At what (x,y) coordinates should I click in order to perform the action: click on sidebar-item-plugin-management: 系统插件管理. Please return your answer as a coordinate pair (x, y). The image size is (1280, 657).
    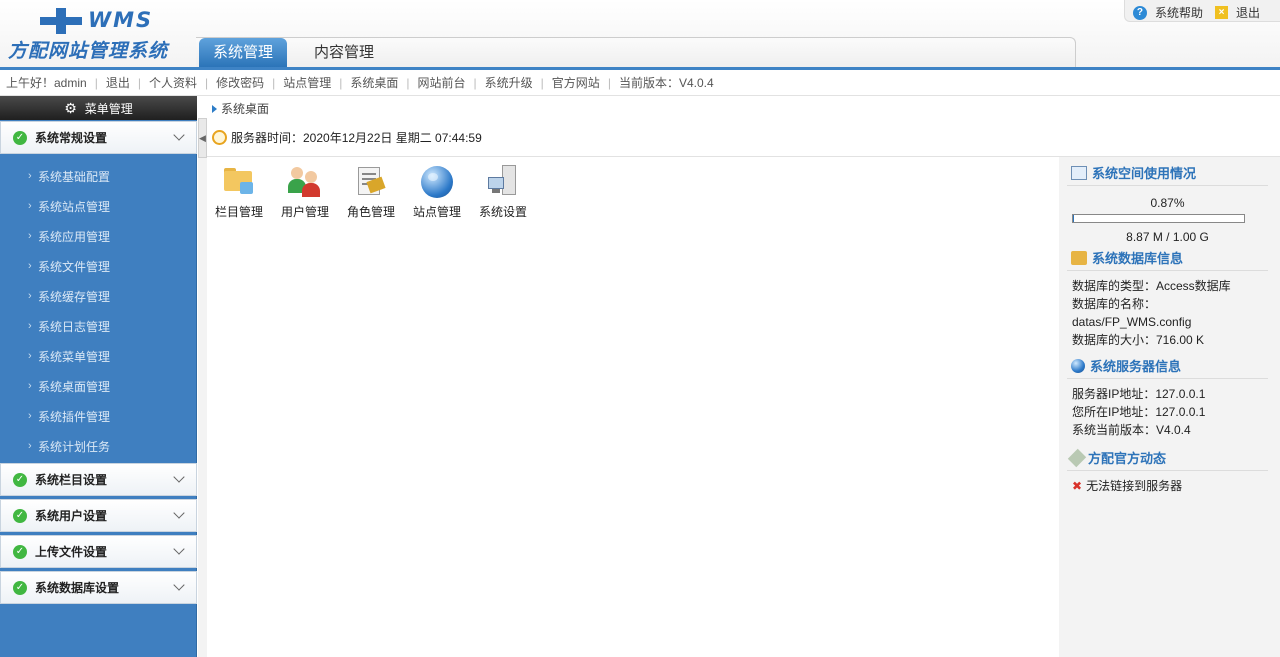
    Looking at the image, I should click on (69, 416).